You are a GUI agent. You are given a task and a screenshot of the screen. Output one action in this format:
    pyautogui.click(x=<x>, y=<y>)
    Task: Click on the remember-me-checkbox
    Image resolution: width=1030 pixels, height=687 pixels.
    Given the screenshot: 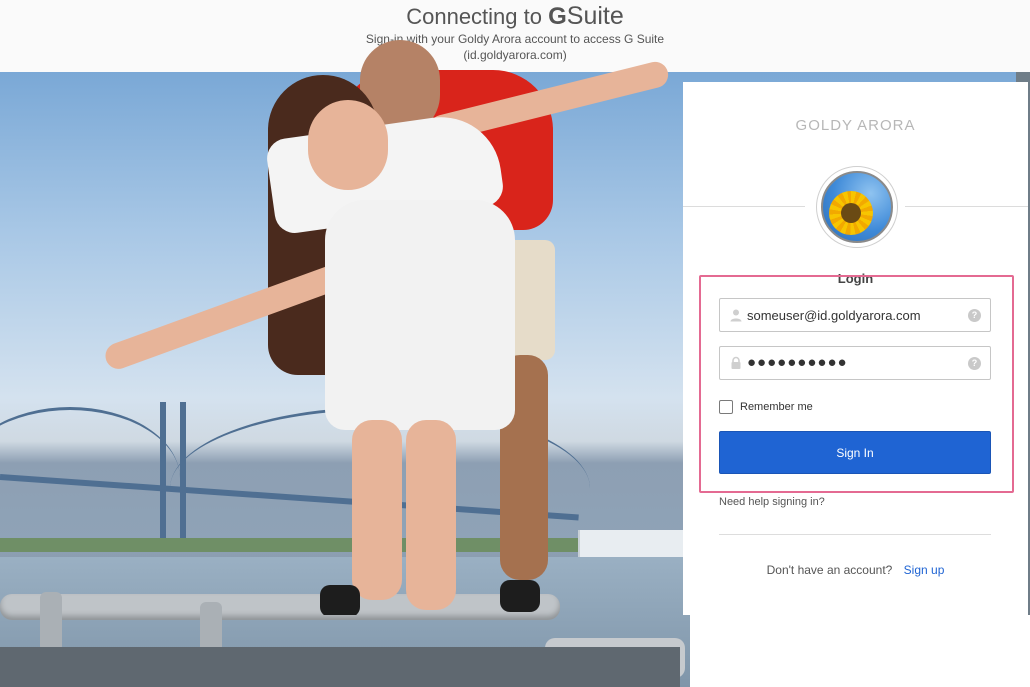 What is the action you would take?
    pyautogui.click(x=726, y=407)
    